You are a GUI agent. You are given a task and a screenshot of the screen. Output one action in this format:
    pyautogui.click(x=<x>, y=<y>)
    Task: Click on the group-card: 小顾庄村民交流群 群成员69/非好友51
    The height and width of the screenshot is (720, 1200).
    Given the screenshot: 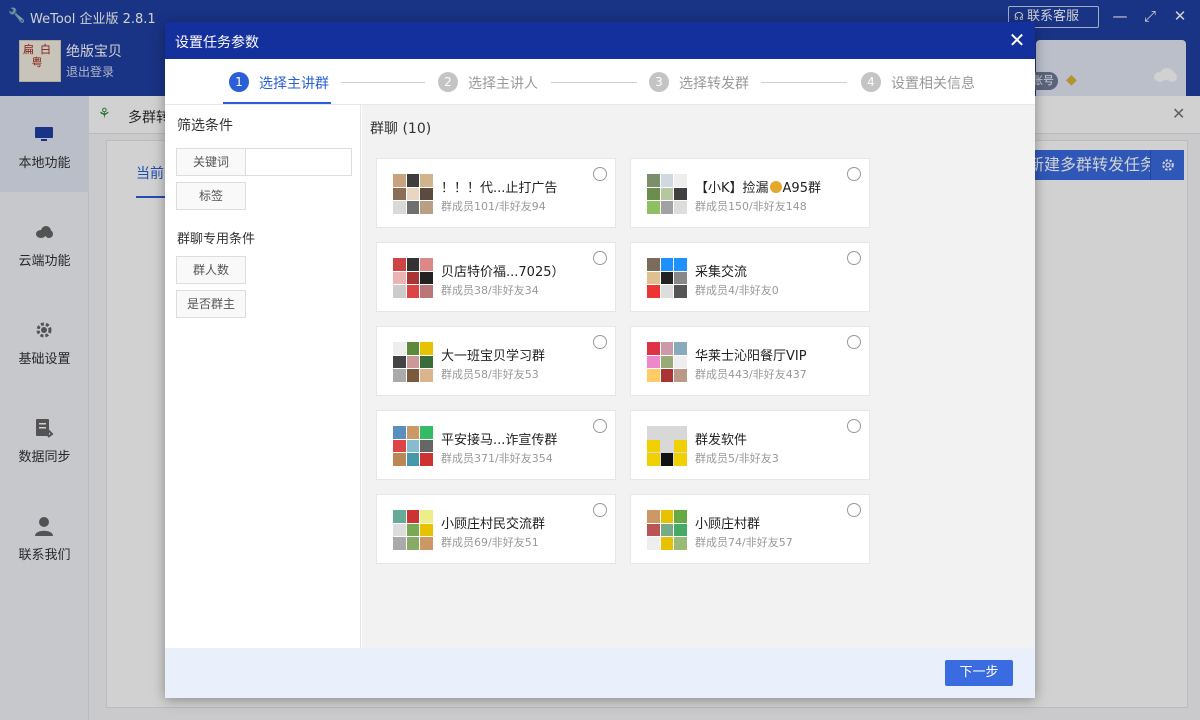 What is the action you would take?
    pyautogui.click(x=496, y=529)
    